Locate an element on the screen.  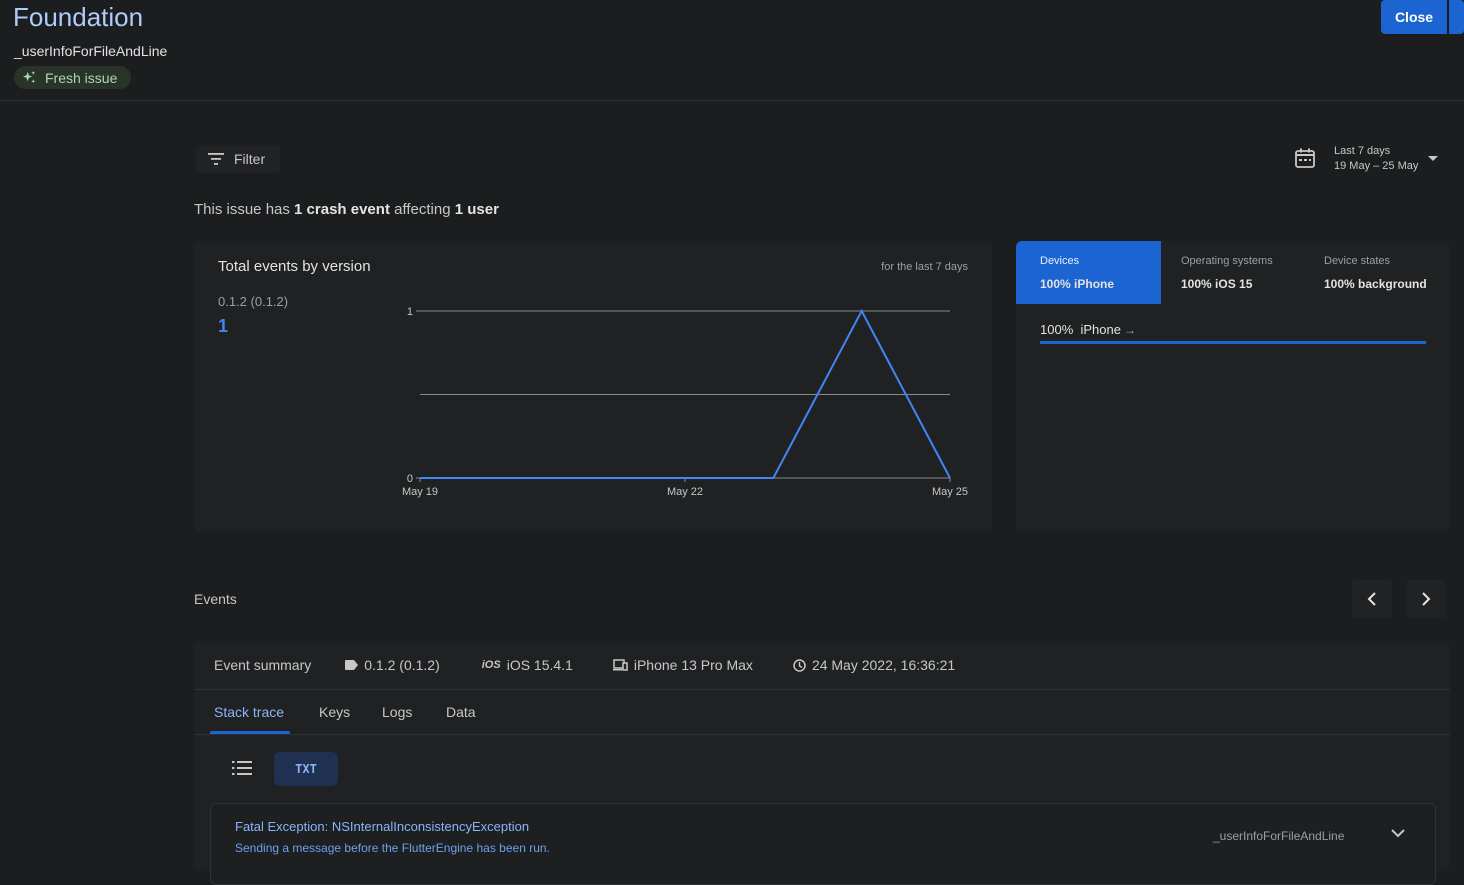
active-tab-indicator is located at coordinates (250, 732).